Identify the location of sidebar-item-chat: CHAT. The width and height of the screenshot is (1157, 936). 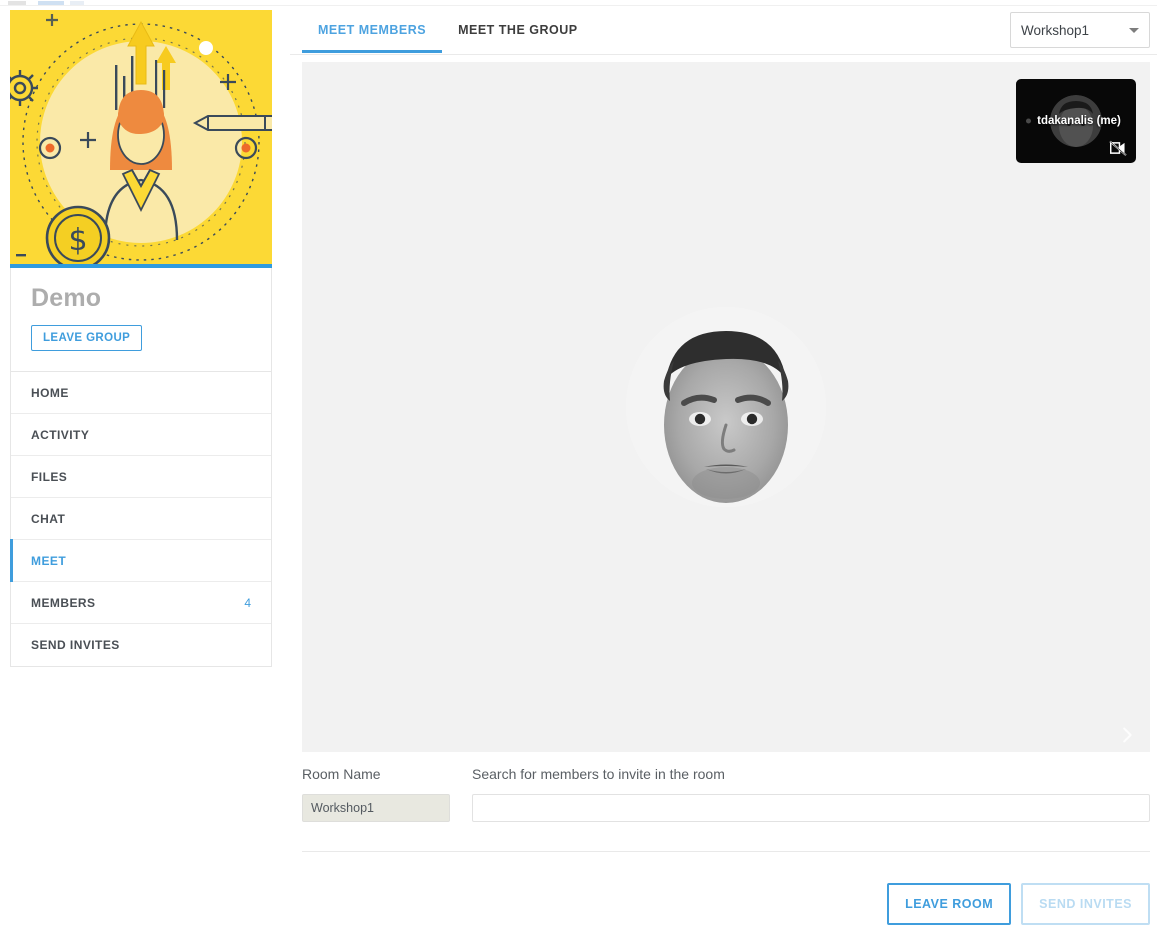
(141, 519).